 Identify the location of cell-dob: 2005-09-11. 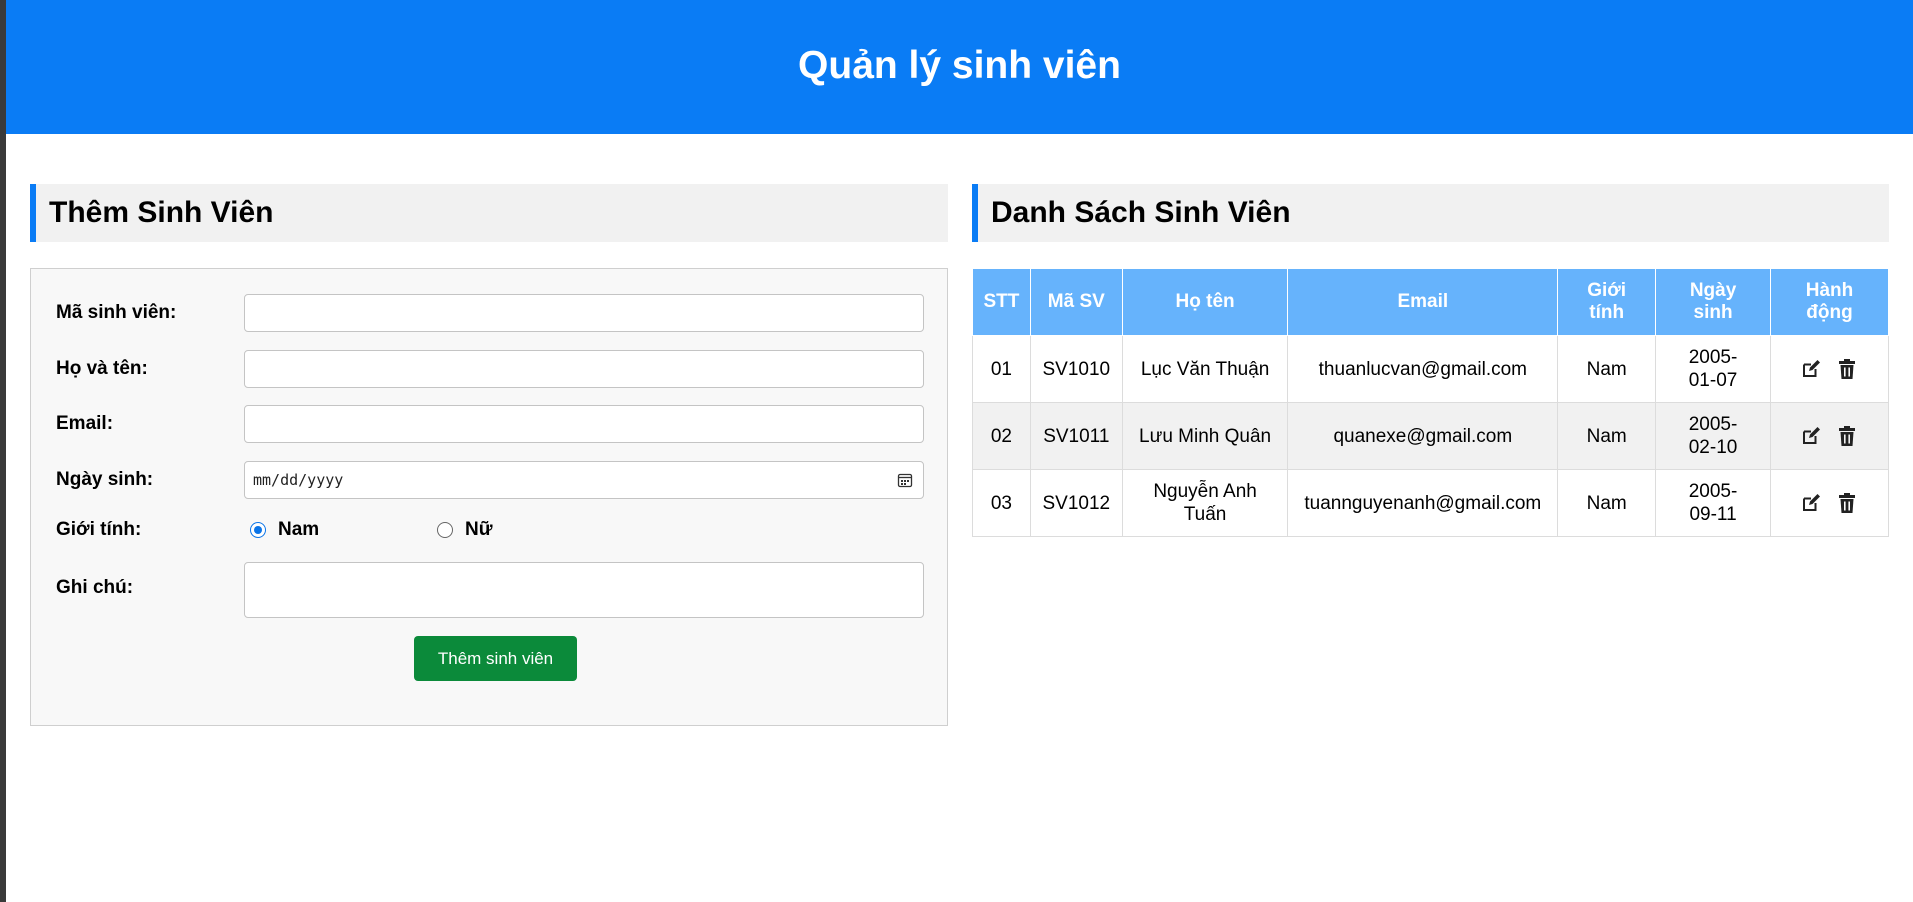
(1713, 503).